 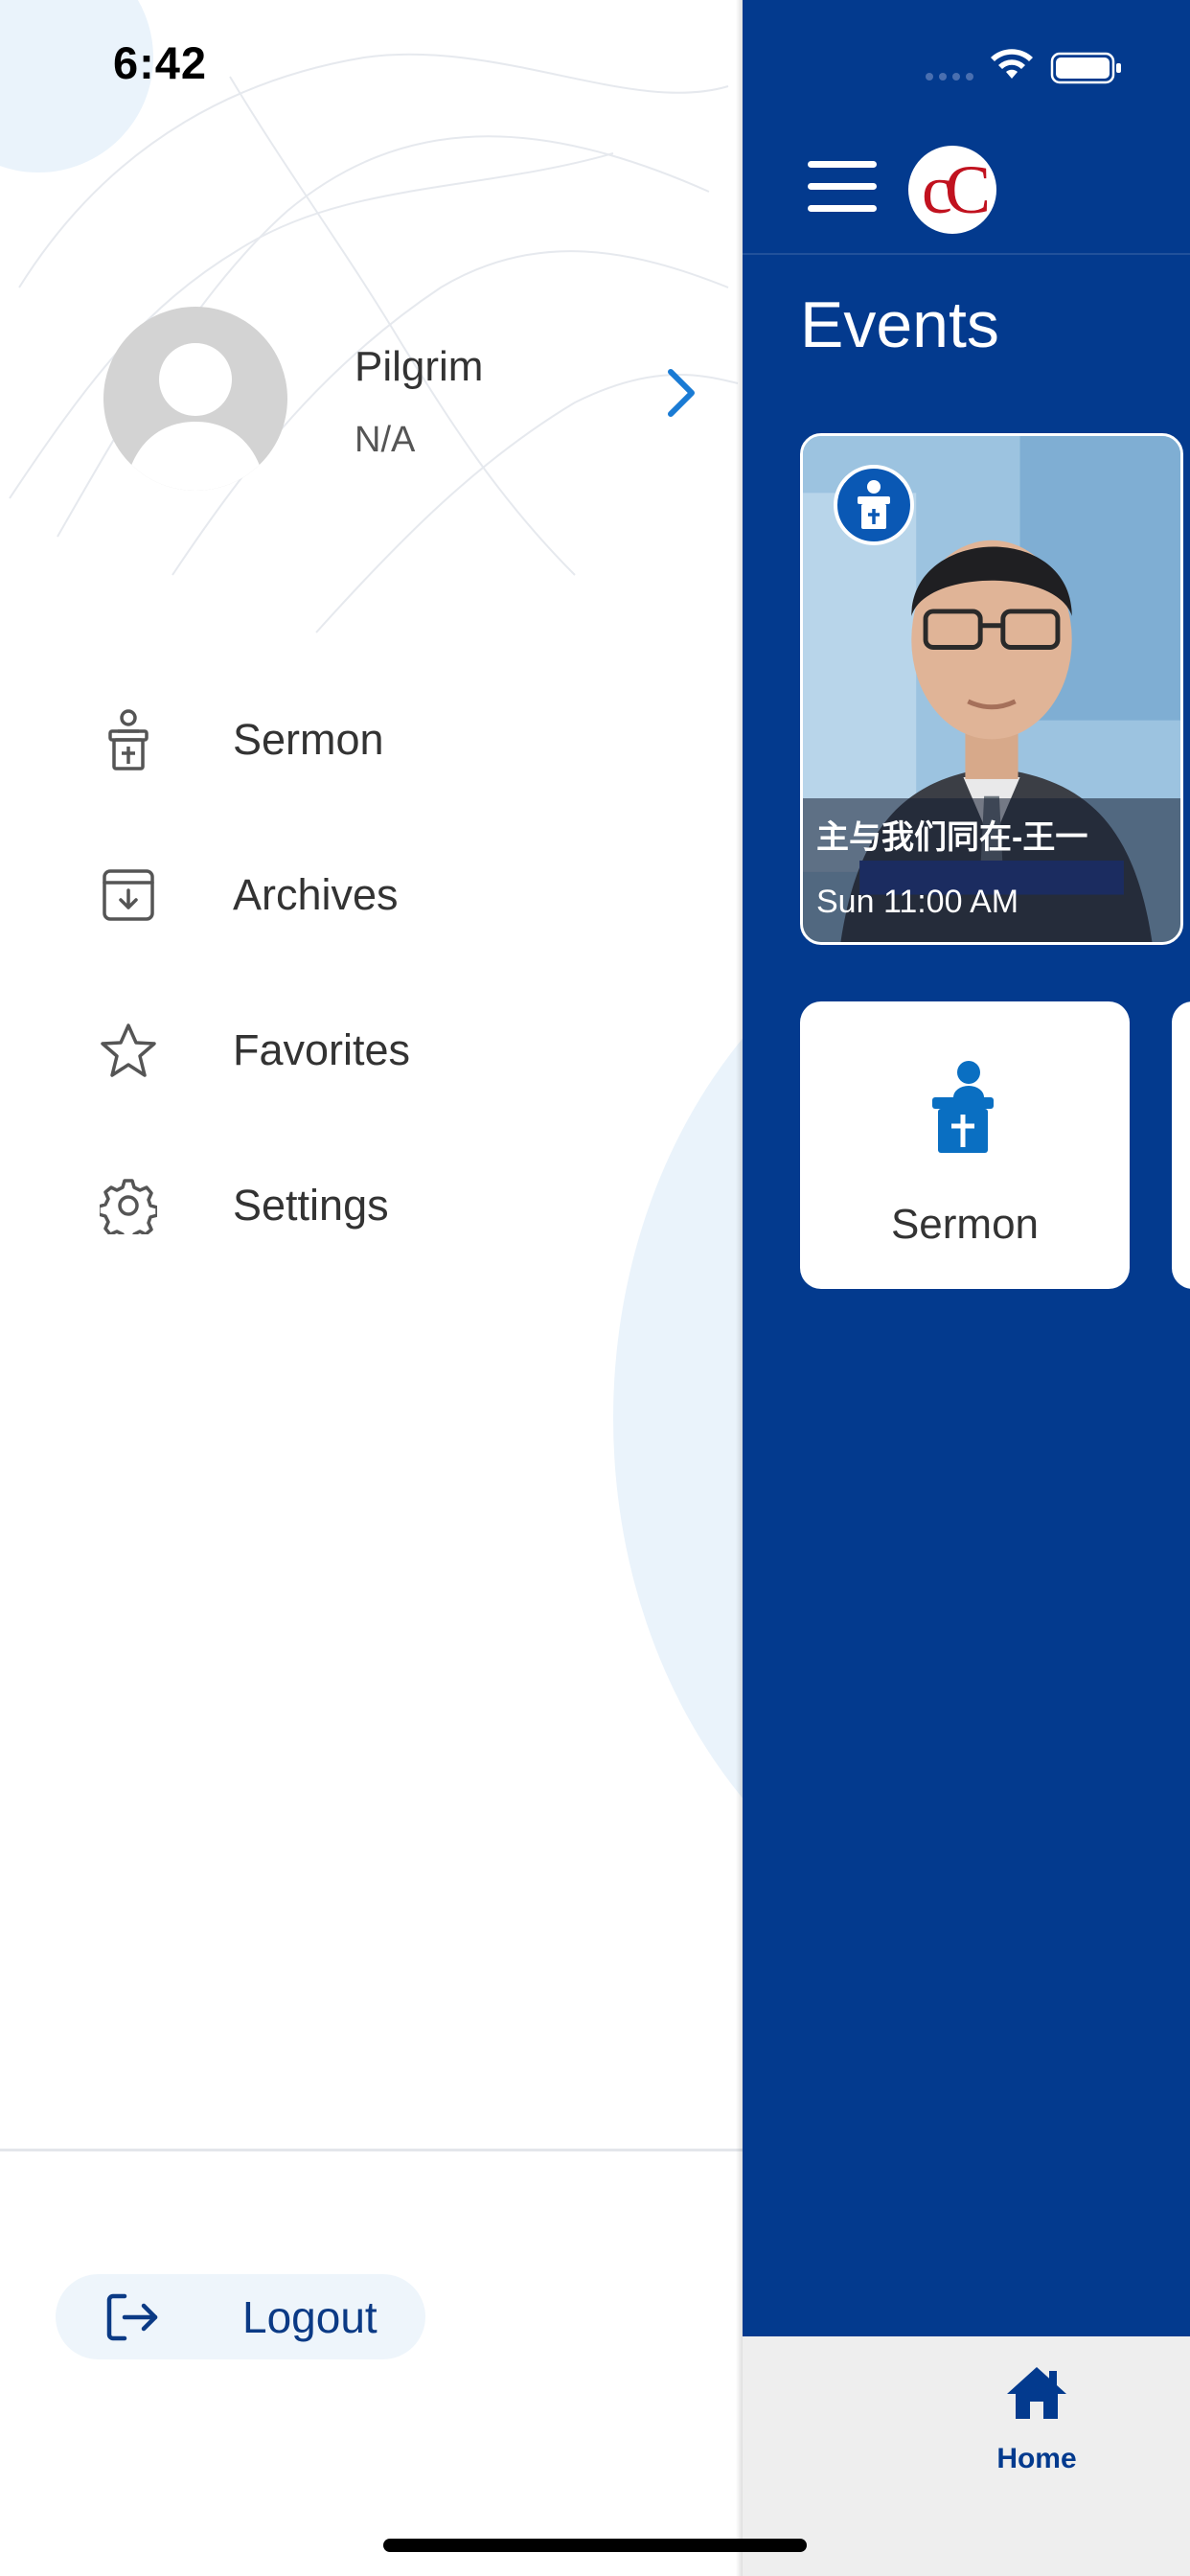 I want to click on home-indicator, so click(x=595, y=2545).